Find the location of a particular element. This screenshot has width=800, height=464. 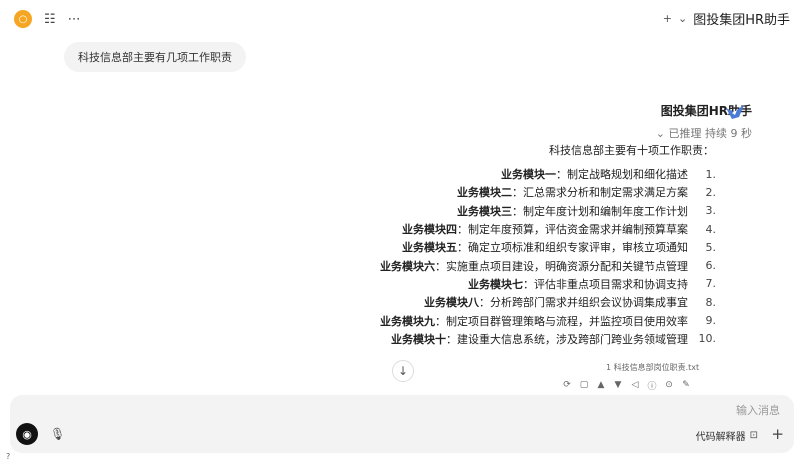

thumbs-down-icon: ▼ is located at coordinates (618, 385).